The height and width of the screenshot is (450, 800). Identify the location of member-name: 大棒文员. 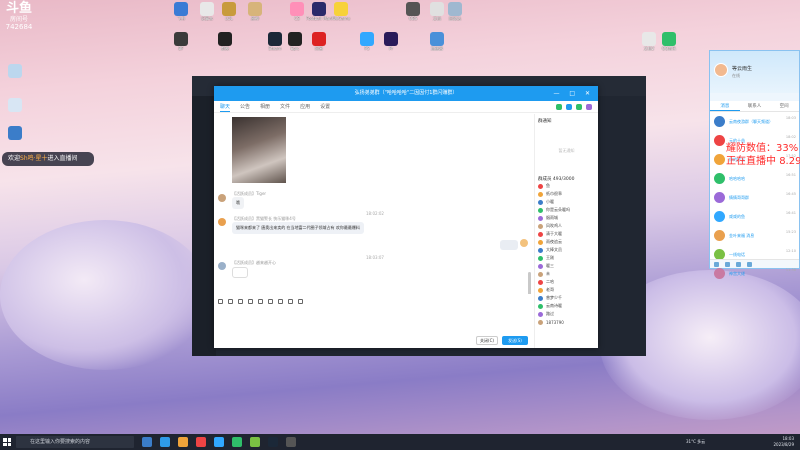
(554, 249).